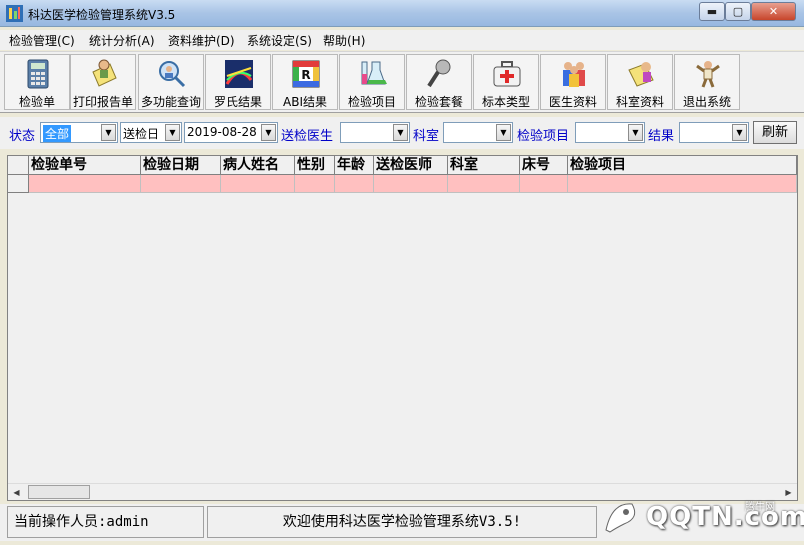 The width and height of the screenshot is (804, 545). Describe the element at coordinates (505, 102) in the screenshot. I see `sample-type-label: 标本类型` at that location.